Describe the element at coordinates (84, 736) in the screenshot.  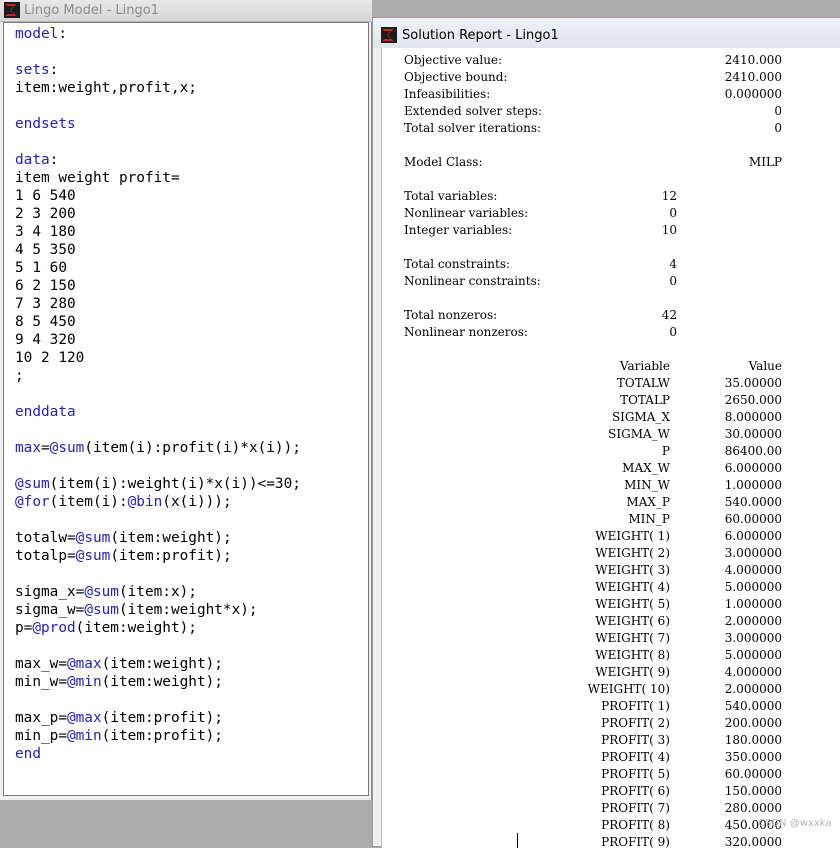
I see `code-keyword: @min` at that location.